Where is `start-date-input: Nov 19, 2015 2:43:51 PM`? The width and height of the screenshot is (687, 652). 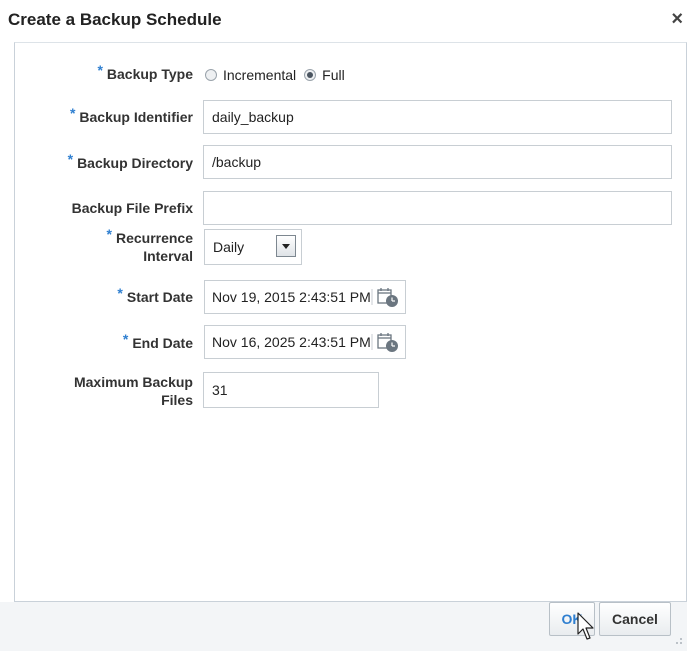
start-date-input: Nov 19, 2015 2:43:51 PM is located at coordinates (305, 297).